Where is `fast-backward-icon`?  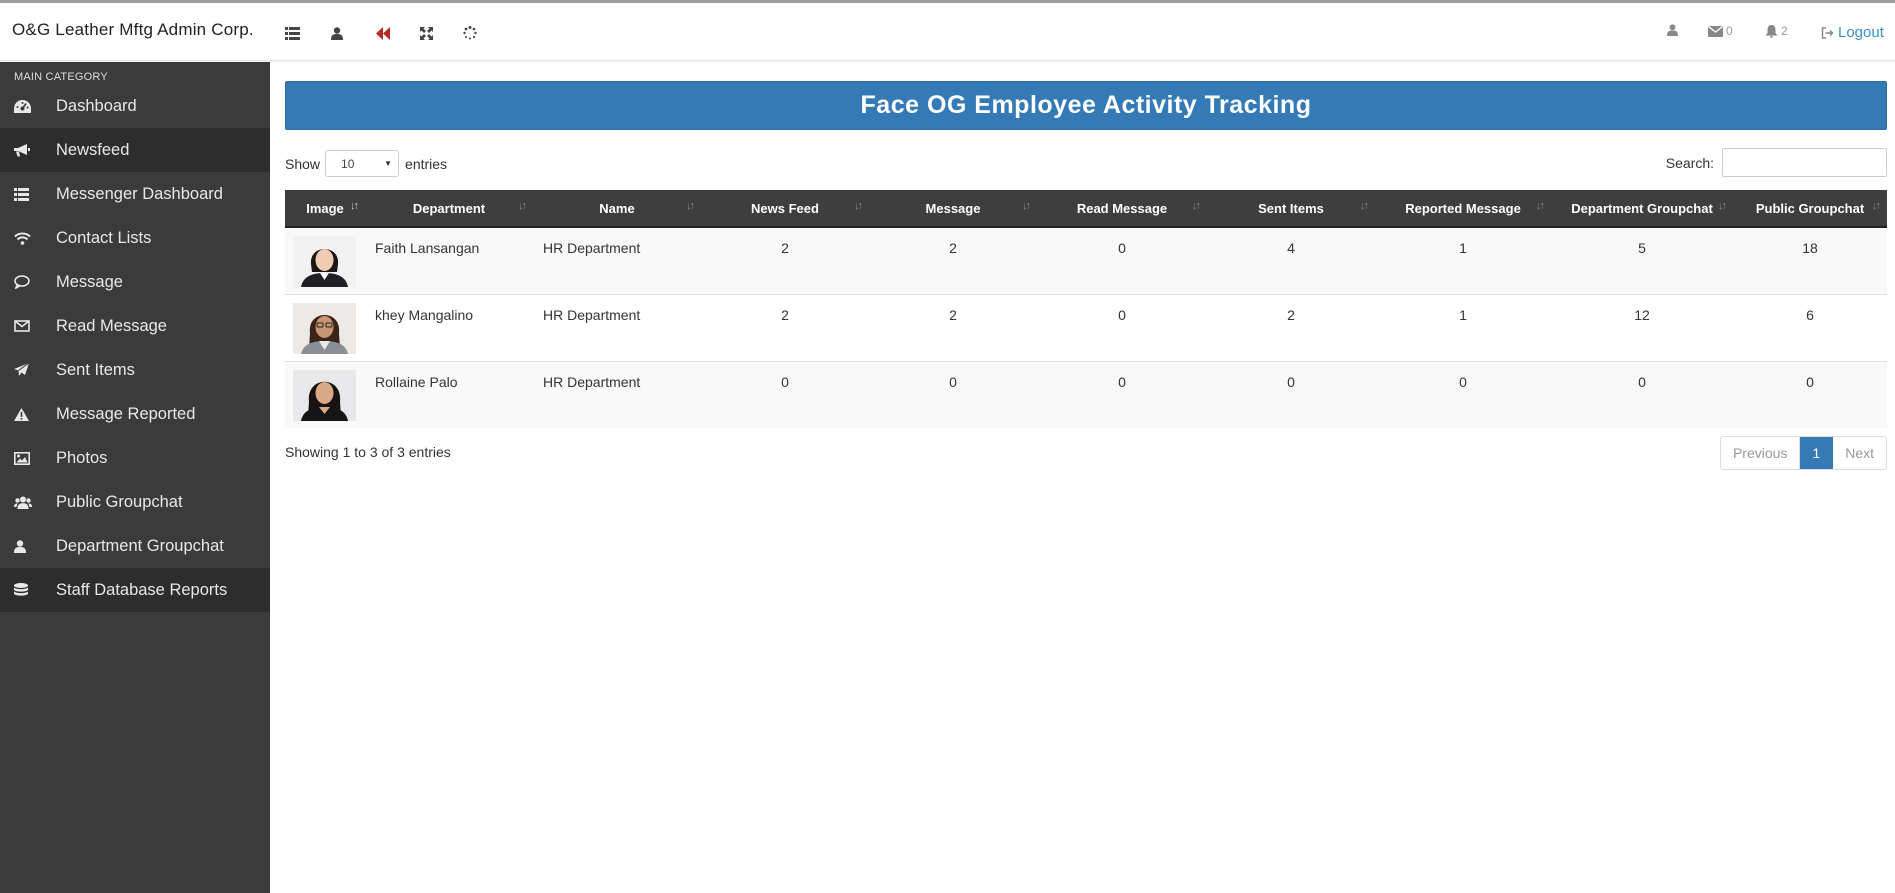 fast-backward-icon is located at coordinates (383, 33).